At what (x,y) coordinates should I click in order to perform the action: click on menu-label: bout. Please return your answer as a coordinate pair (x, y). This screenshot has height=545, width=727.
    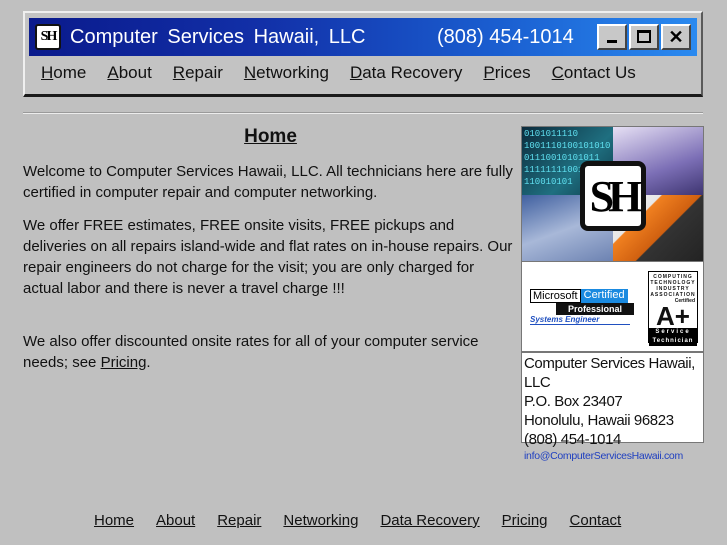
    Looking at the image, I should click on (135, 72).